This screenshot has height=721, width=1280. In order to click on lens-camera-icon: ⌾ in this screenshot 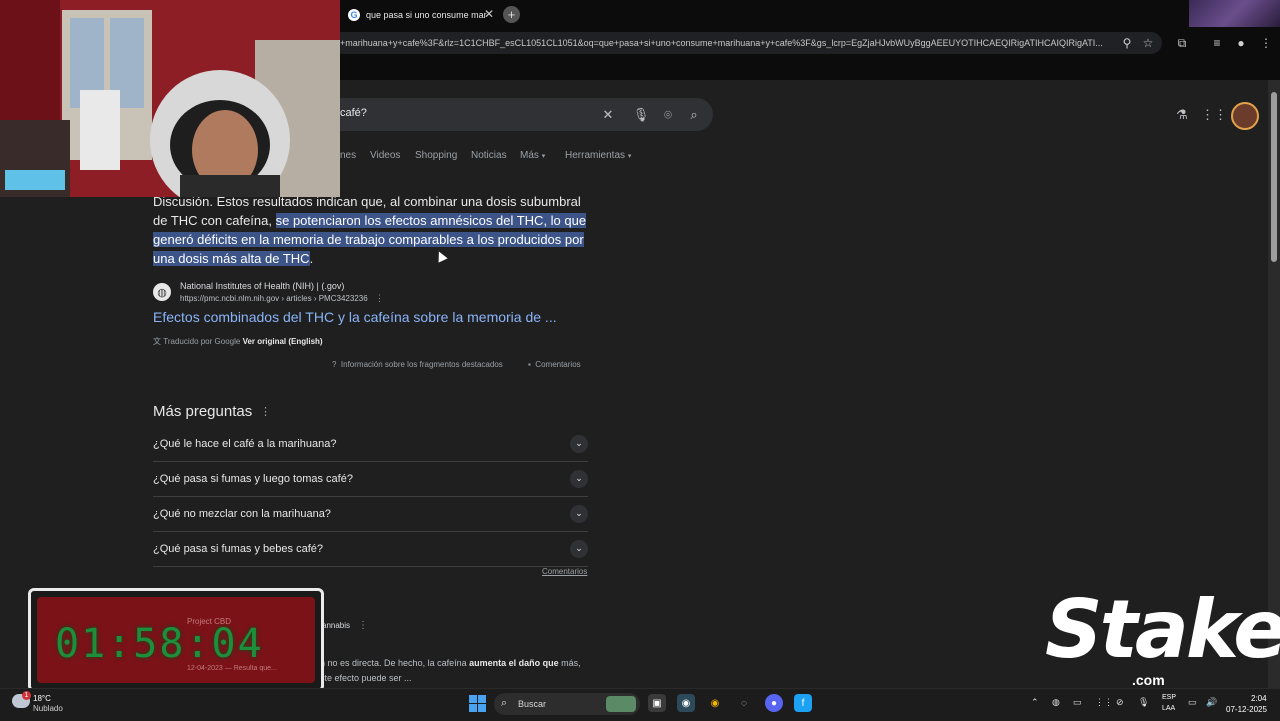, I will do `click(668, 115)`.